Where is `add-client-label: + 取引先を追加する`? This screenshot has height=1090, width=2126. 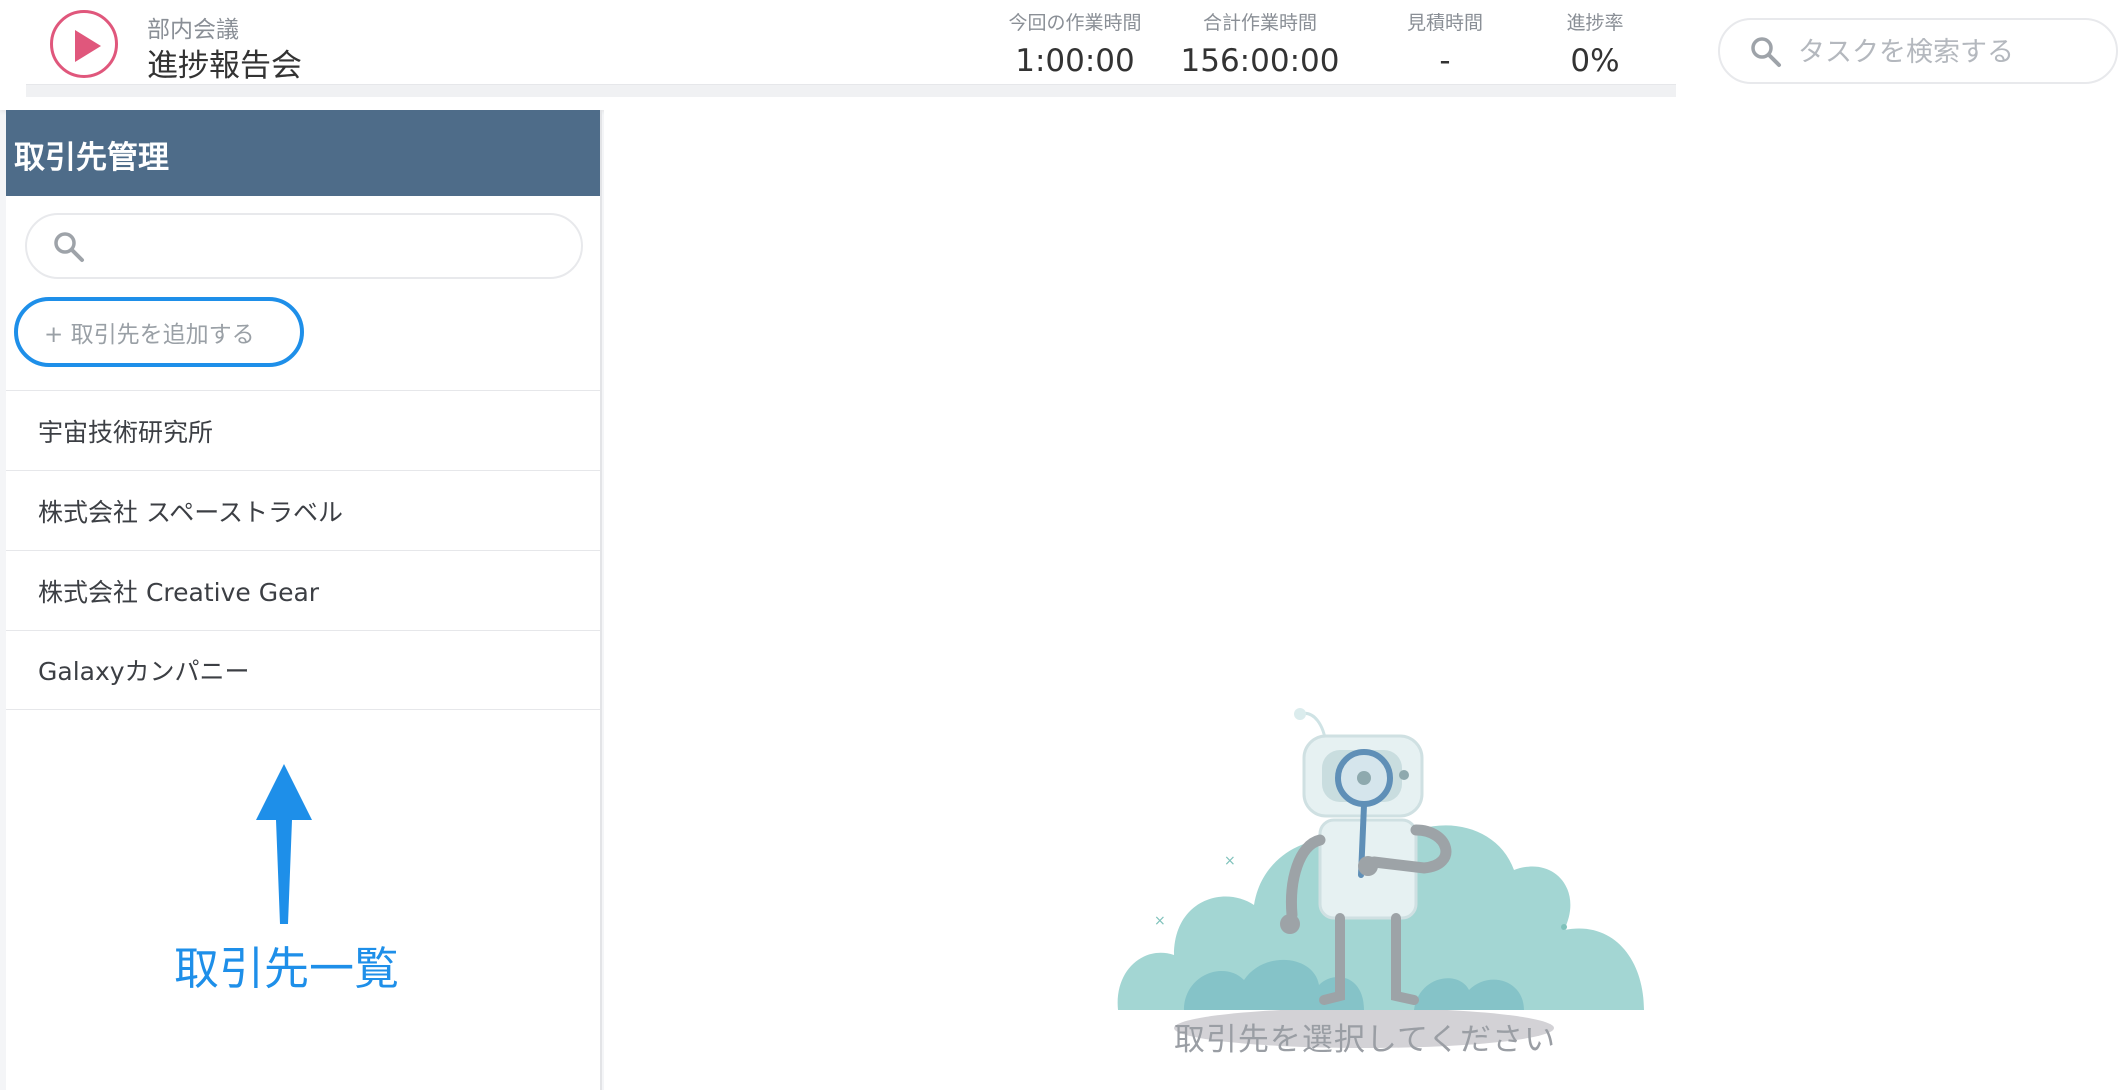
add-client-label: + 取引先を追加する is located at coordinates (149, 335).